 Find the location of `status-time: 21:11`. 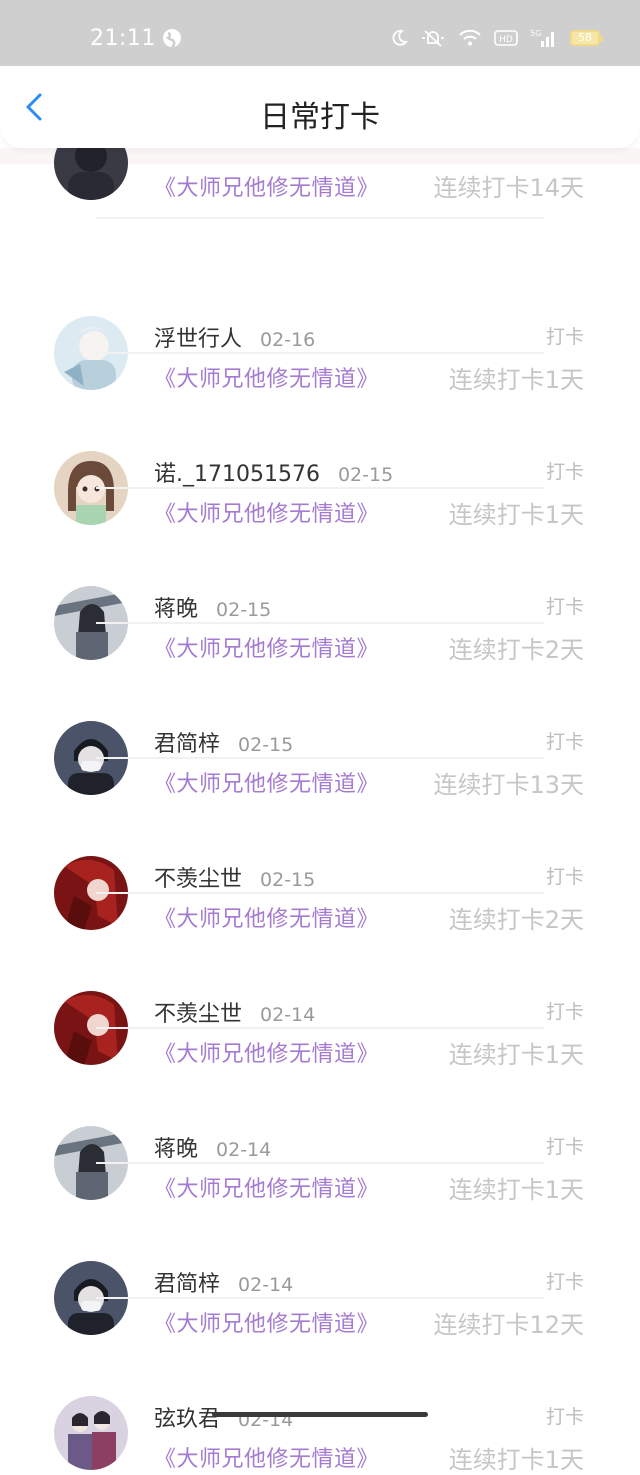

status-time: 21:11 is located at coordinates (123, 38).